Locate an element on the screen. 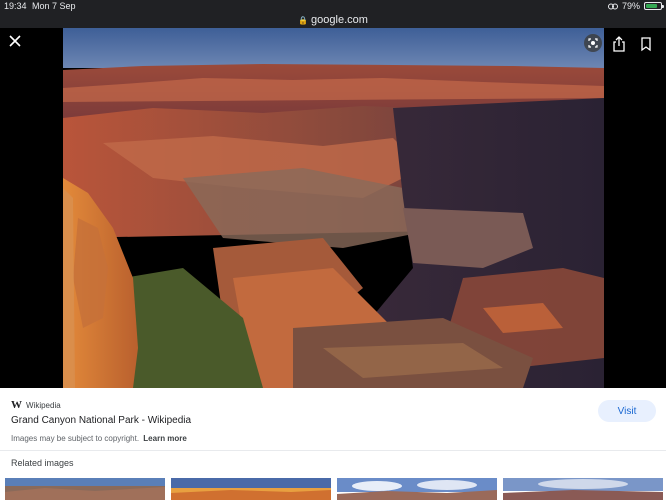 The image size is (666, 500). bookmark-button is located at coordinates (647, 44).